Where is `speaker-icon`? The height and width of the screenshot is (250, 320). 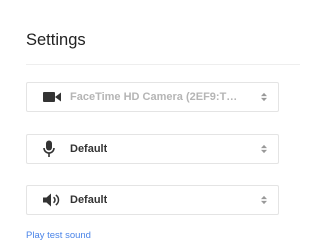
speaker-icon is located at coordinates (51, 200).